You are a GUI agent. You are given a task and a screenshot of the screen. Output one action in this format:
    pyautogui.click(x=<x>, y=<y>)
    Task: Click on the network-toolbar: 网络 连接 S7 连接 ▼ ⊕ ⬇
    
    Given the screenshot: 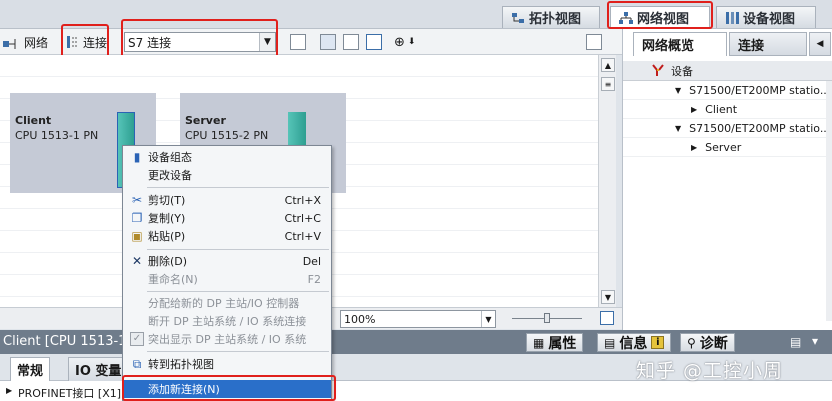 What is the action you would take?
    pyautogui.click(x=311, y=42)
    